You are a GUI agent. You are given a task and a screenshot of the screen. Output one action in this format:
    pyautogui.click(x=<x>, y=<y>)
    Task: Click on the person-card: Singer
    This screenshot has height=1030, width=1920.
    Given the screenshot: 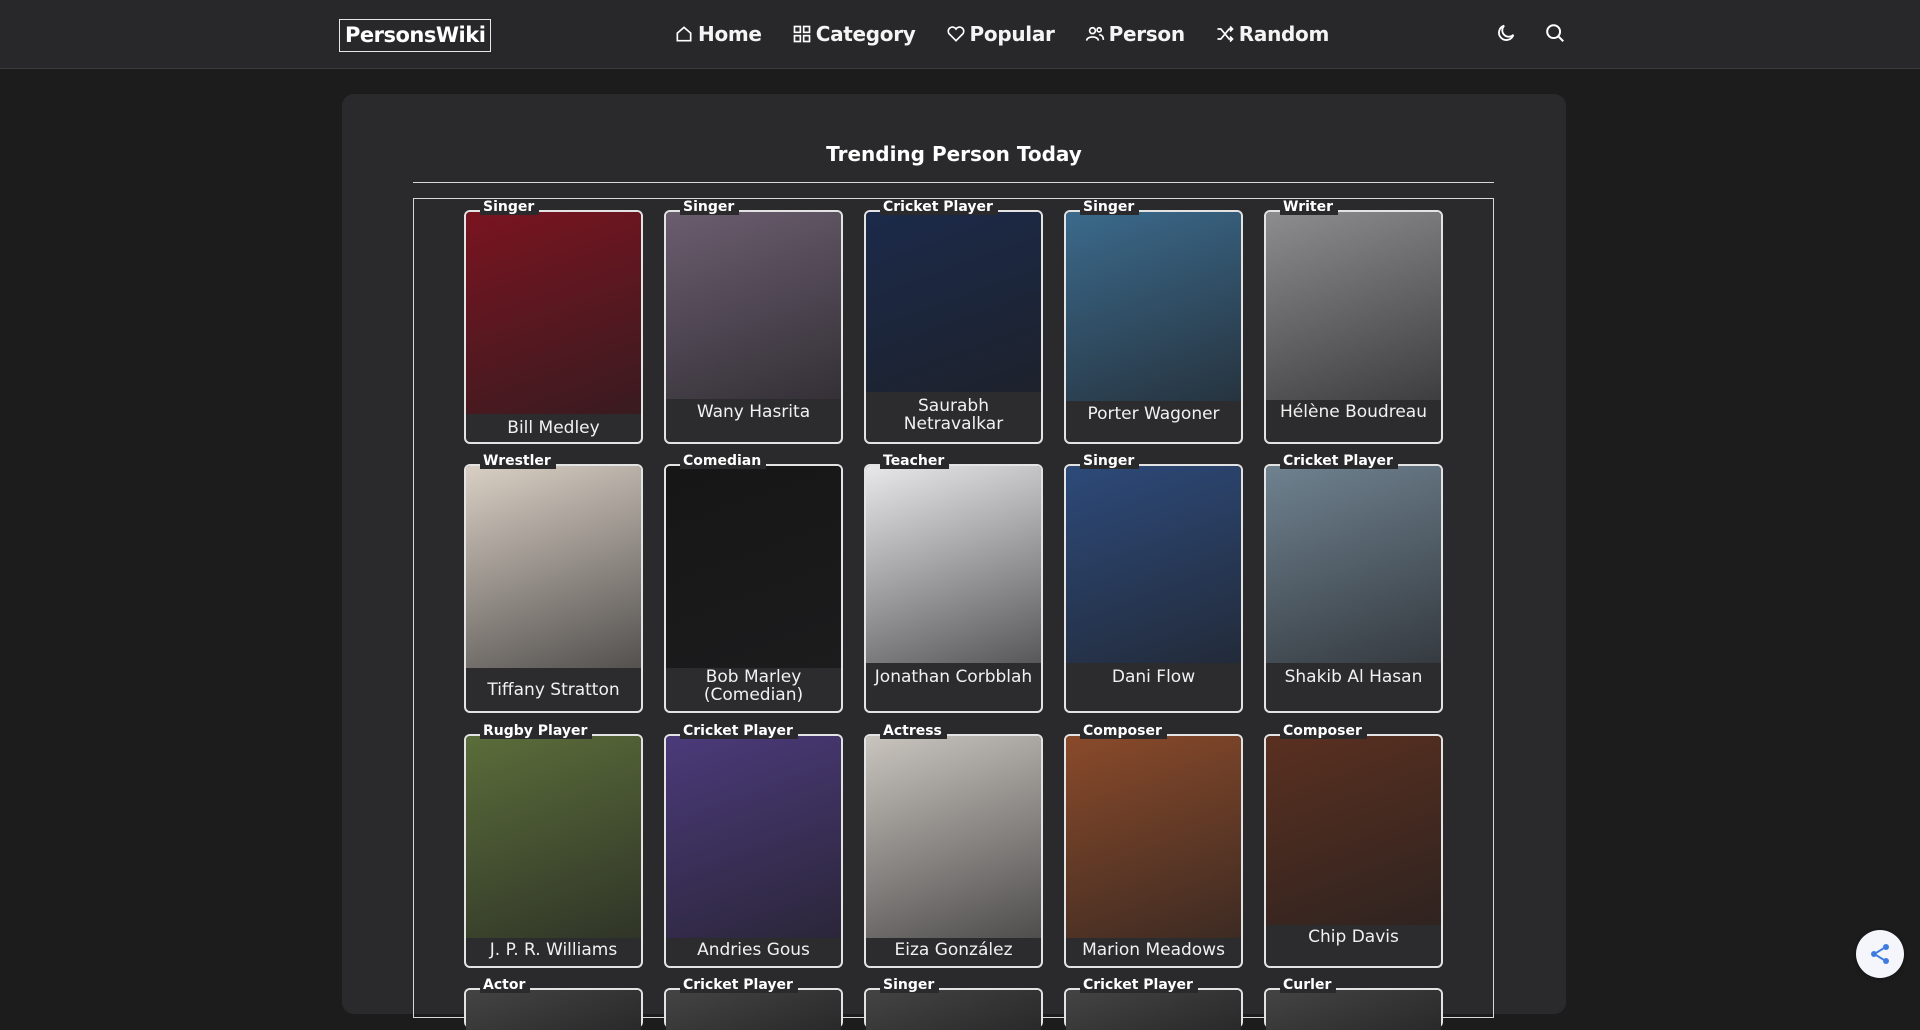 What is the action you would take?
    pyautogui.click(x=953, y=1003)
    